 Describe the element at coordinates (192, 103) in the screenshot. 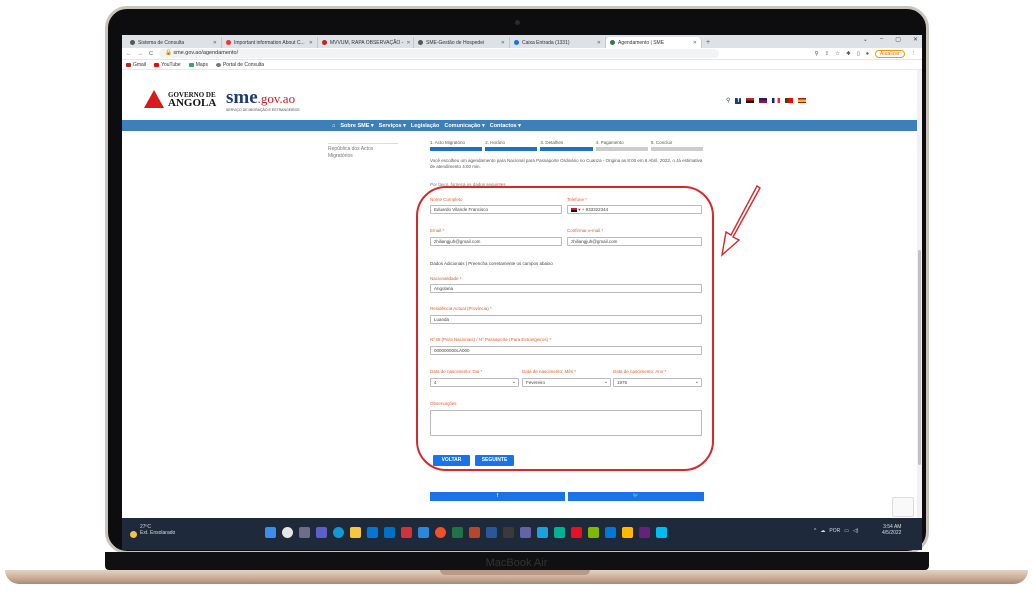

I see `gov-line2: ANGOLA` at that location.